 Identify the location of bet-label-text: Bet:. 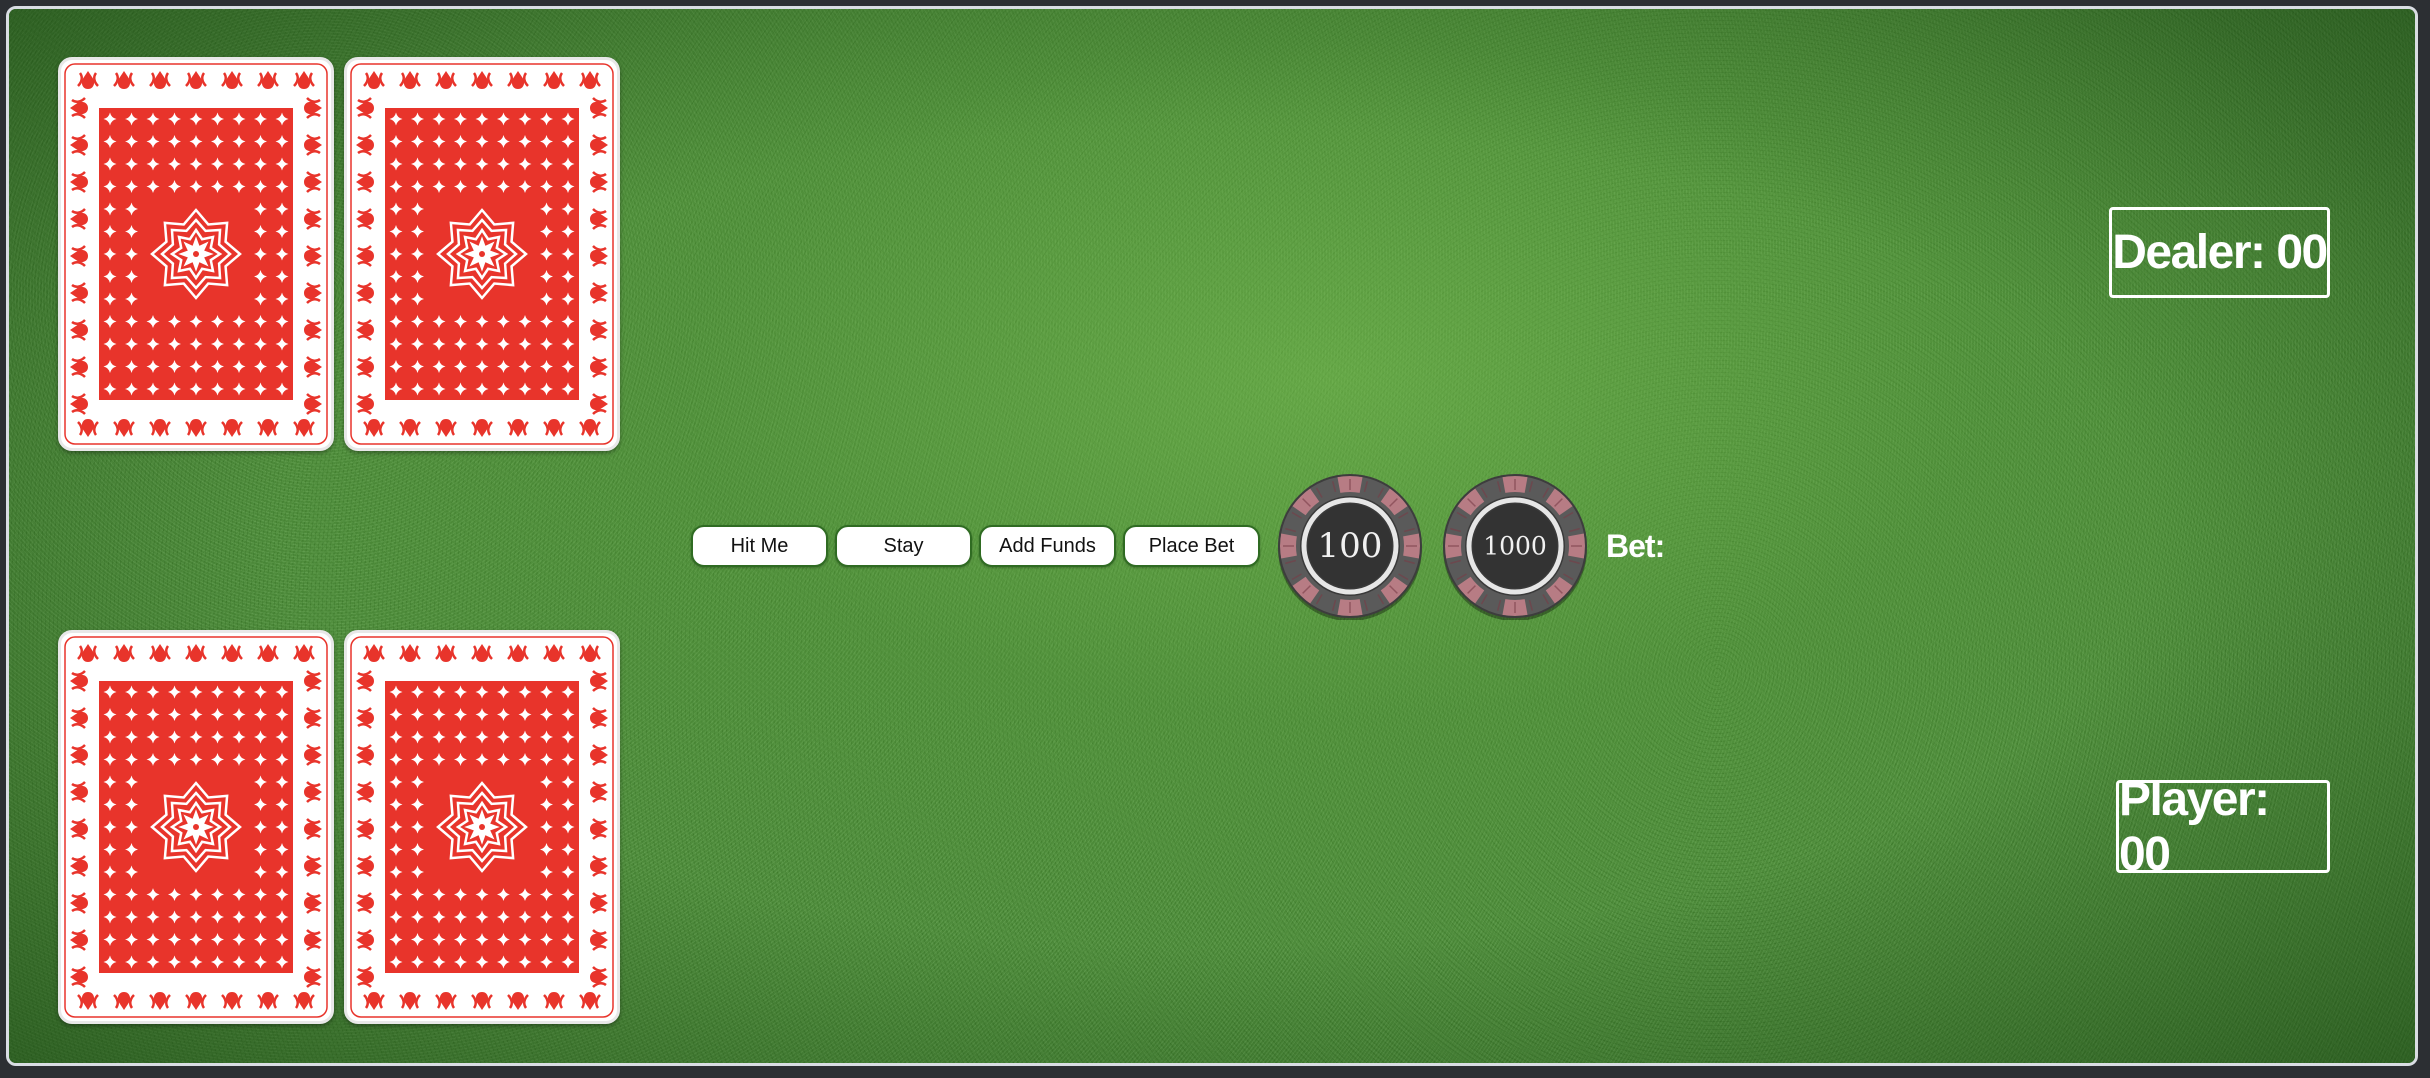
(1635, 546).